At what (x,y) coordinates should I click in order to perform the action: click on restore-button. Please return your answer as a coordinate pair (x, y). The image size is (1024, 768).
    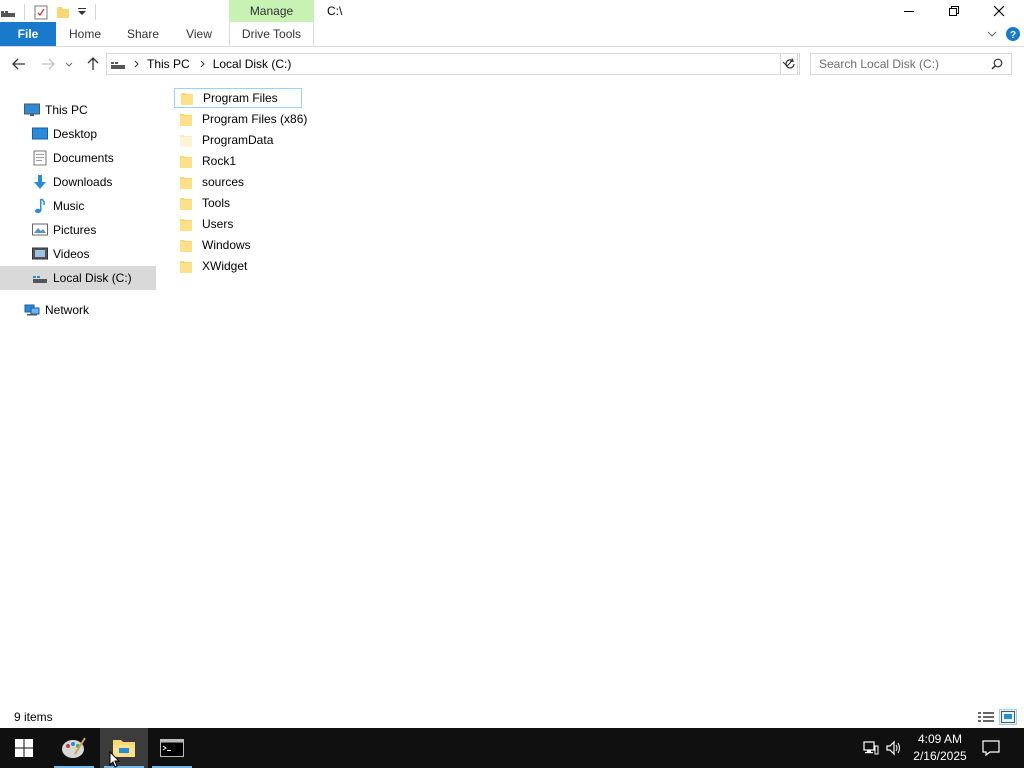
    Looking at the image, I should click on (953, 11).